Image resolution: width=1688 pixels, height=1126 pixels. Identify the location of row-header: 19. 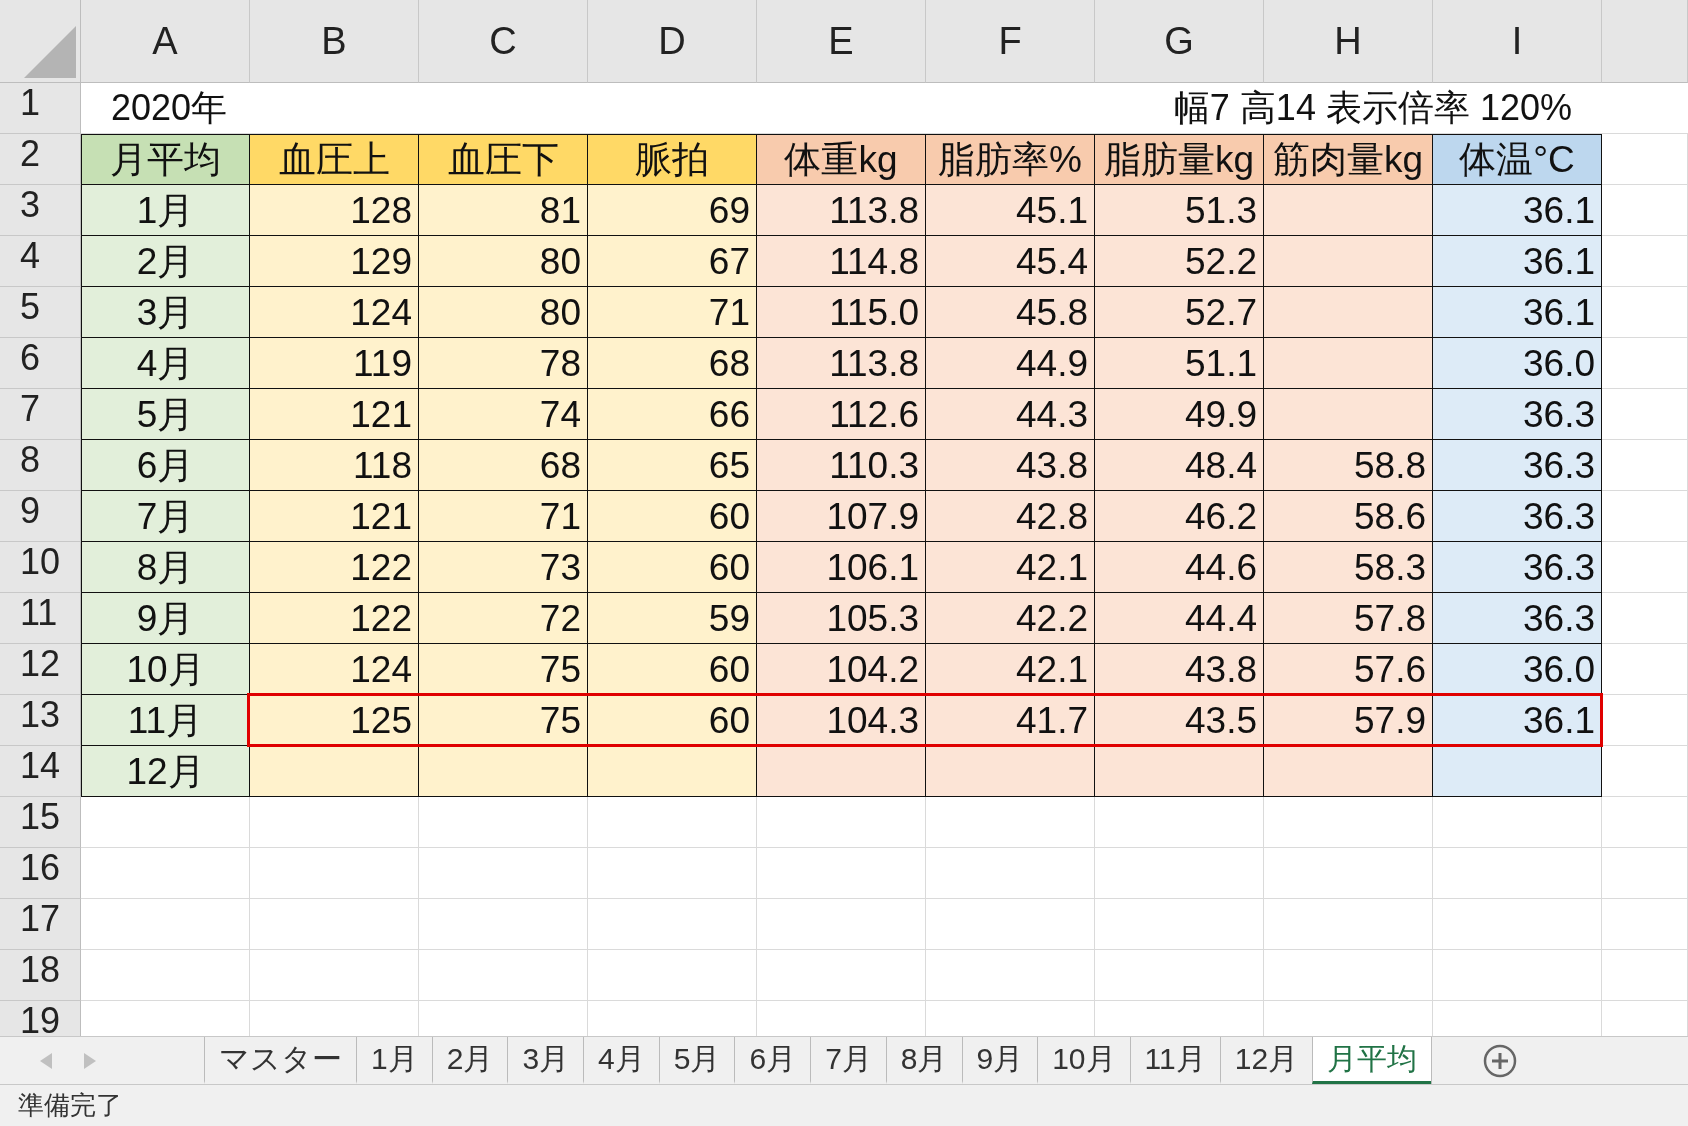
(40, 1018).